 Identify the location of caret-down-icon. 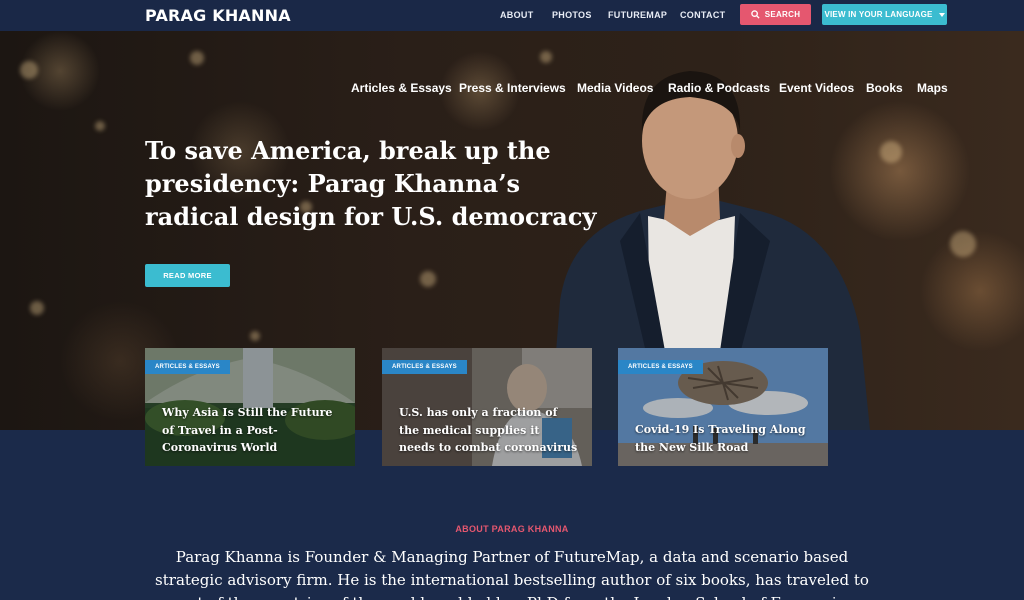
(941, 14).